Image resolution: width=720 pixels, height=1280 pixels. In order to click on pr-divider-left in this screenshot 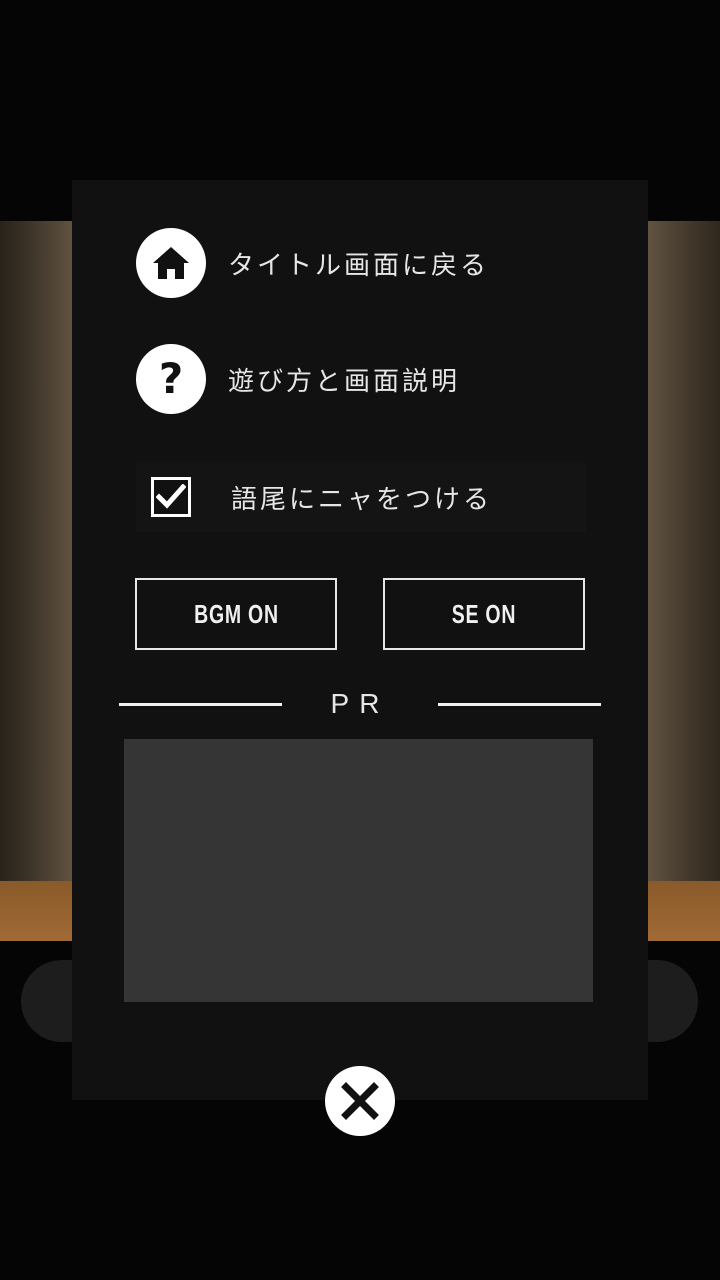, I will do `click(200, 704)`.